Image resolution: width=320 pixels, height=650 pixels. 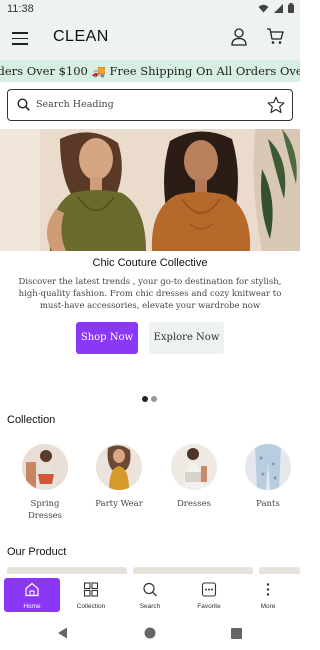 I want to click on home-icon, so click(x=32, y=589).